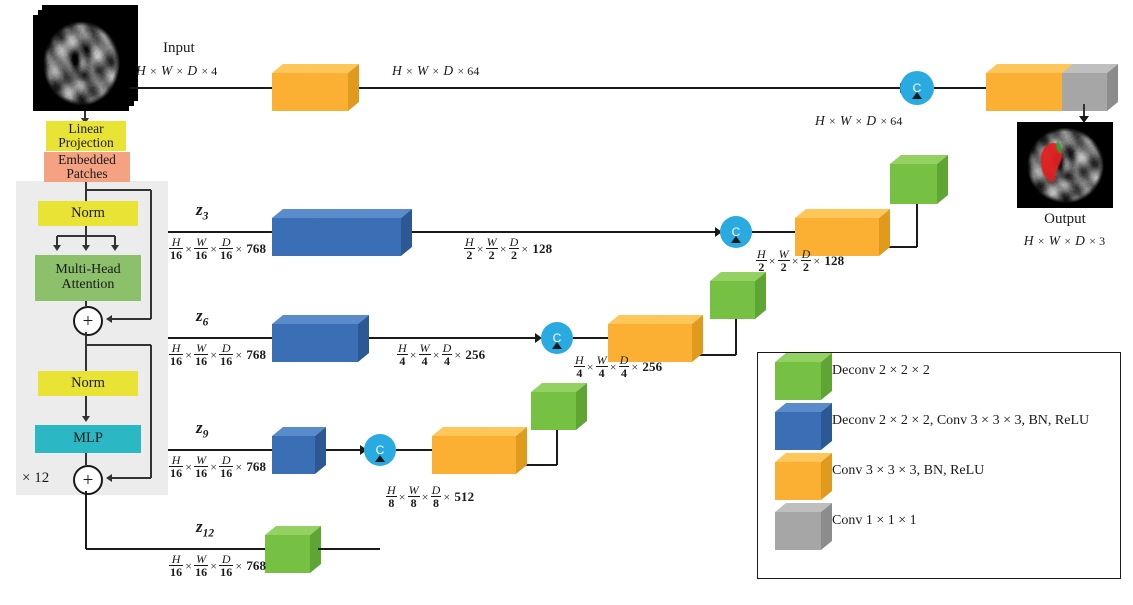 Image resolution: width=1133 pixels, height=605 pixels. Describe the element at coordinates (917, 88) in the screenshot. I see `concat-node-top: C` at that location.